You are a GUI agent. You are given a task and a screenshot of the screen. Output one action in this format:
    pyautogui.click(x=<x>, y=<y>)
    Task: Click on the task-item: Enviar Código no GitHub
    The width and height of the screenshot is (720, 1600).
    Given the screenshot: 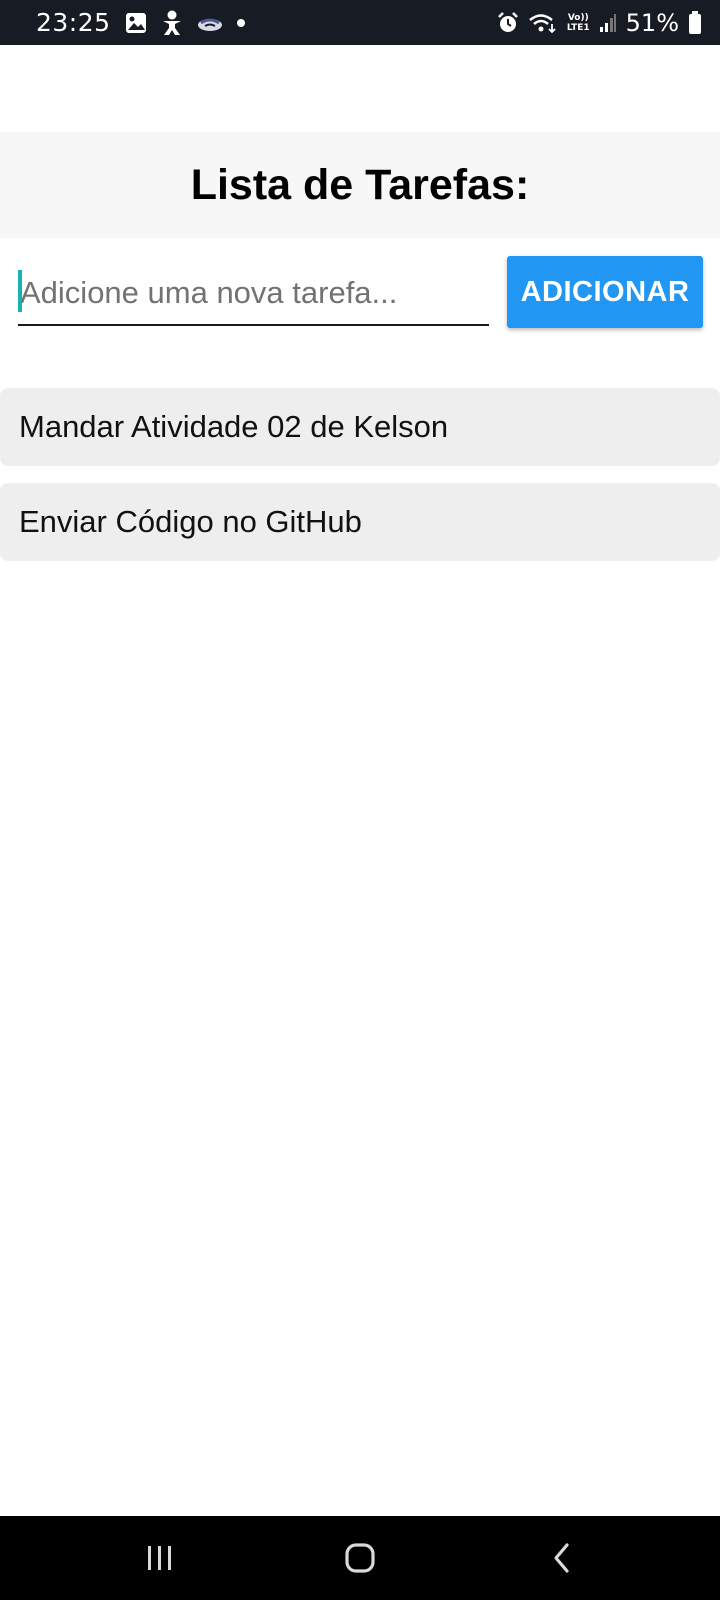 What is the action you would take?
    pyautogui.click(x=360, y=522)
    